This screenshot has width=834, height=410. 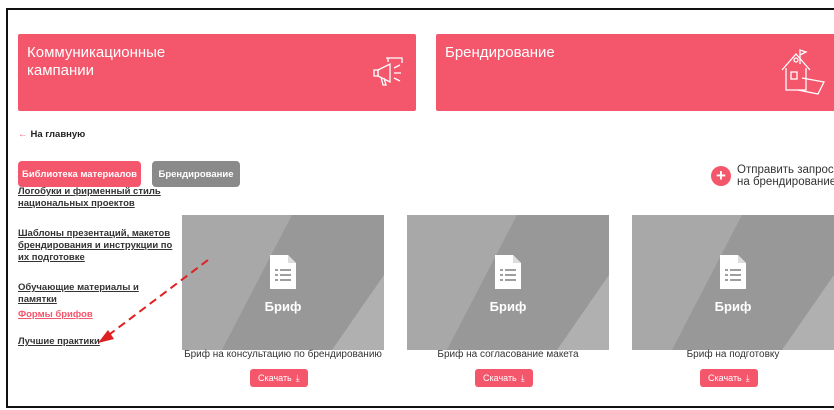 What do you see at coordinates (98, 342) in the screenshot?
I see `sidebar-item-best-practices: Лучшие практики` at bounding box center [98, 342].